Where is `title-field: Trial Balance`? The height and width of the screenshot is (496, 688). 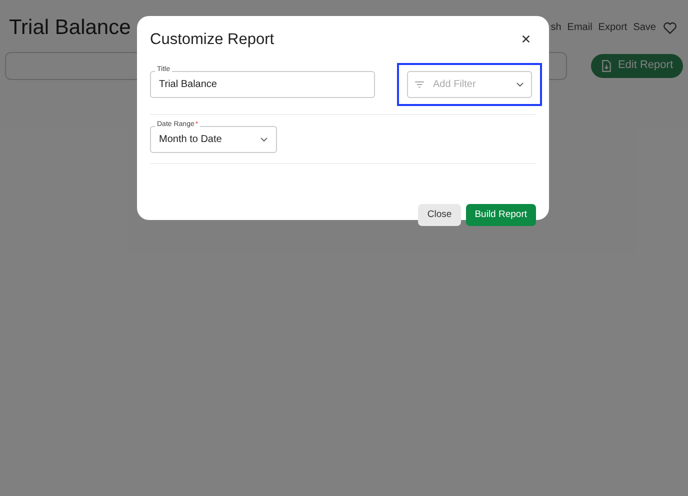 title-field: Trial Balance is located at coordinates (262, 84).